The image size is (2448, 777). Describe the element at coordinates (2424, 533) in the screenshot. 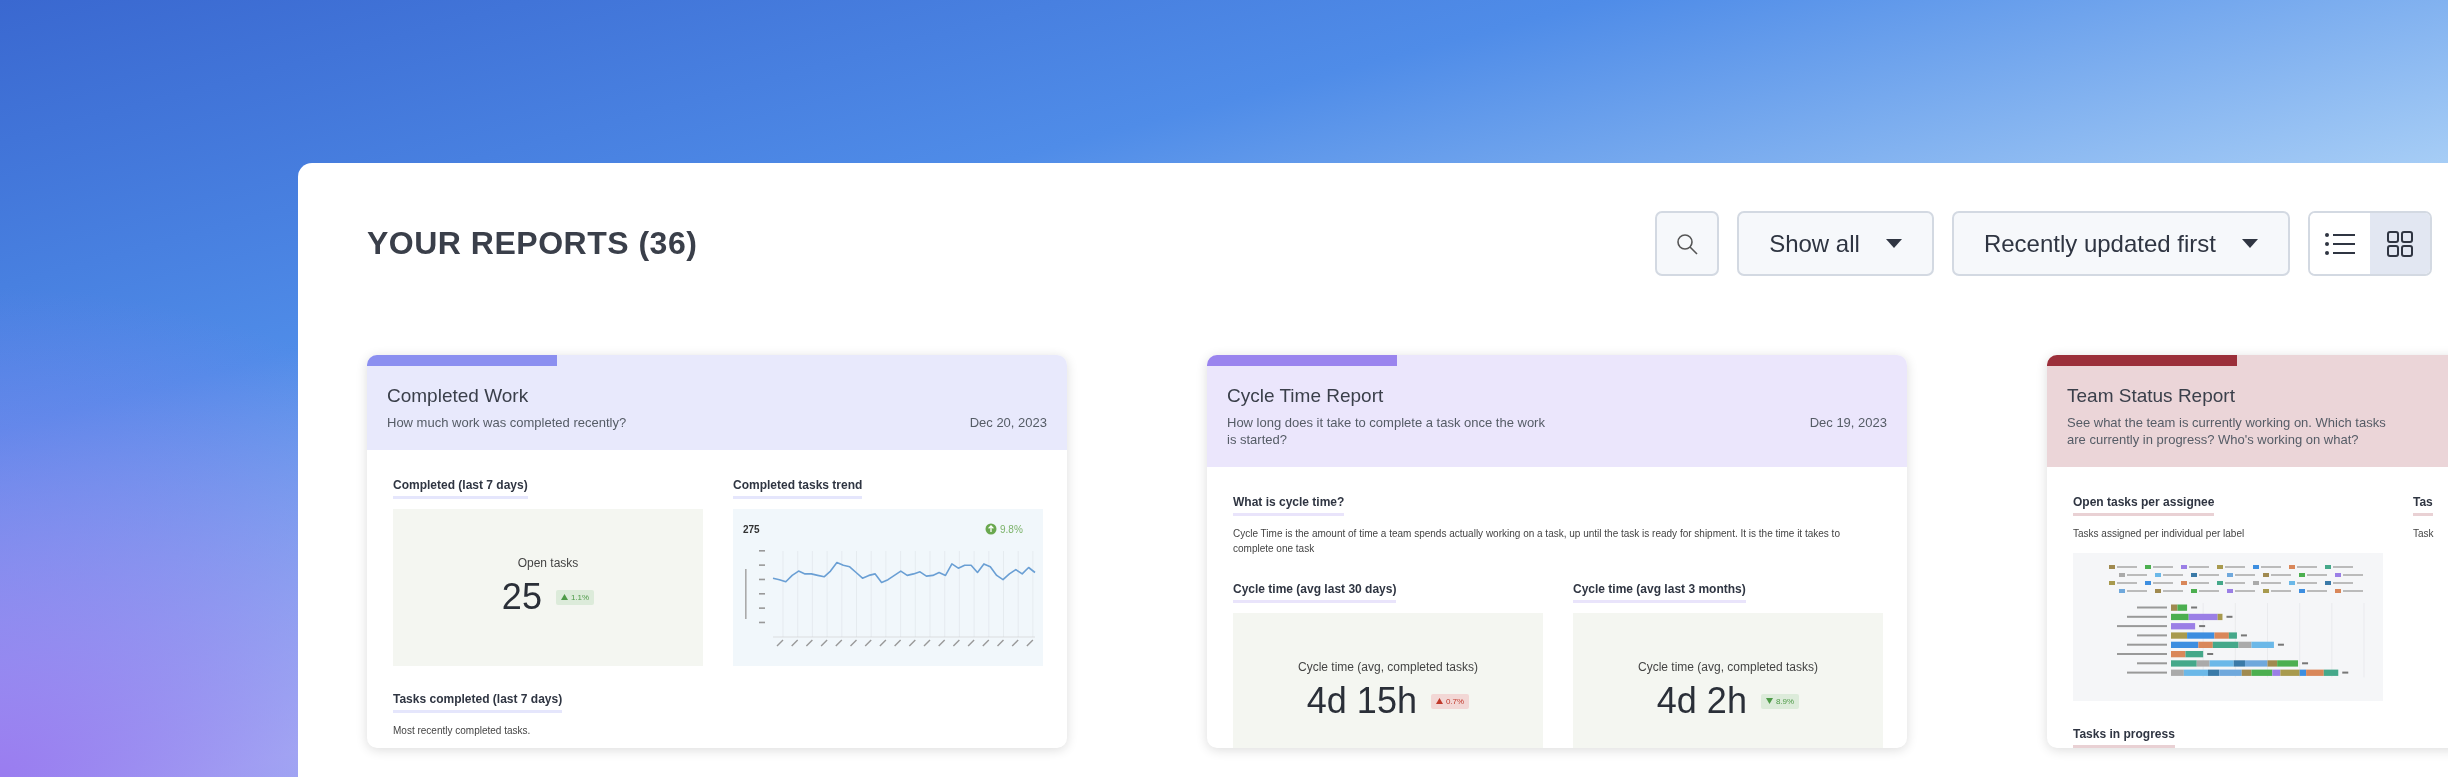

I see `section-description: Task` at that location.